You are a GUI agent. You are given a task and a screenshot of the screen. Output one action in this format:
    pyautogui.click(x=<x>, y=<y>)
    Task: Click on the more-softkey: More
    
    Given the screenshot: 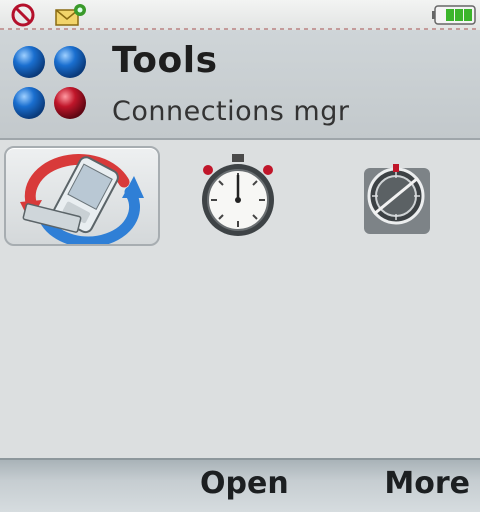 What is the action you would take?
    pyautogui.click(x=427, y=483)
    